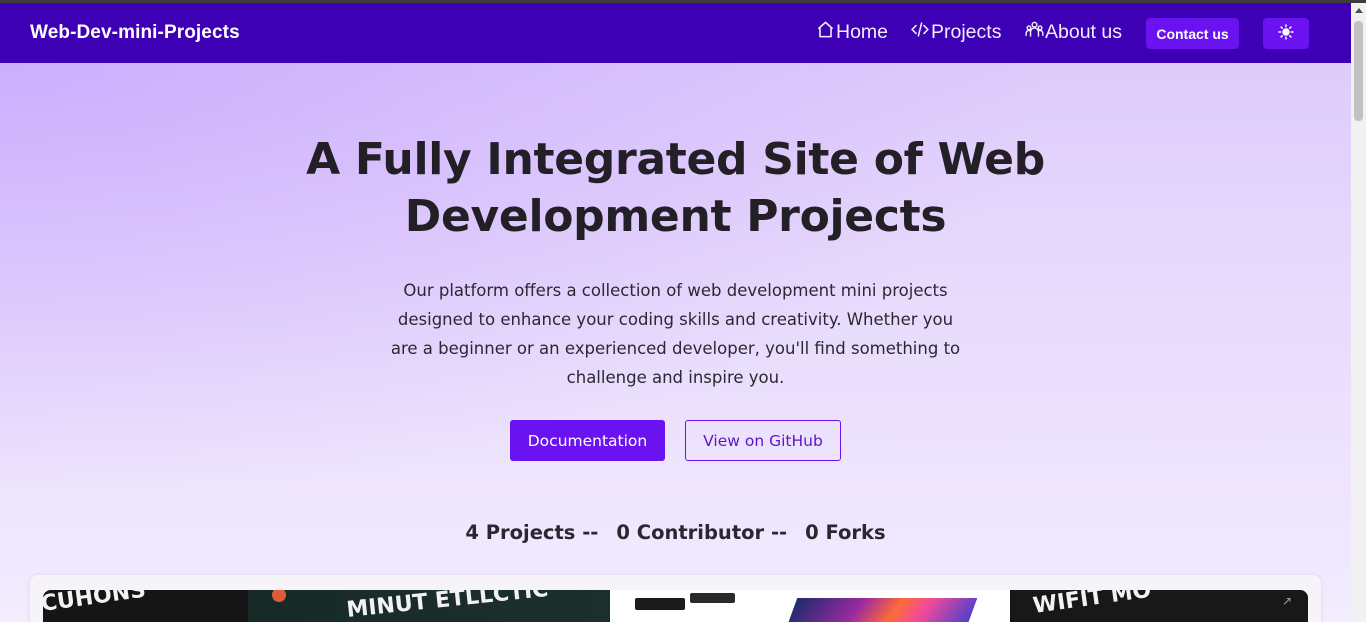  I want to click on nav-link-about: About us, so click(1073, 32).